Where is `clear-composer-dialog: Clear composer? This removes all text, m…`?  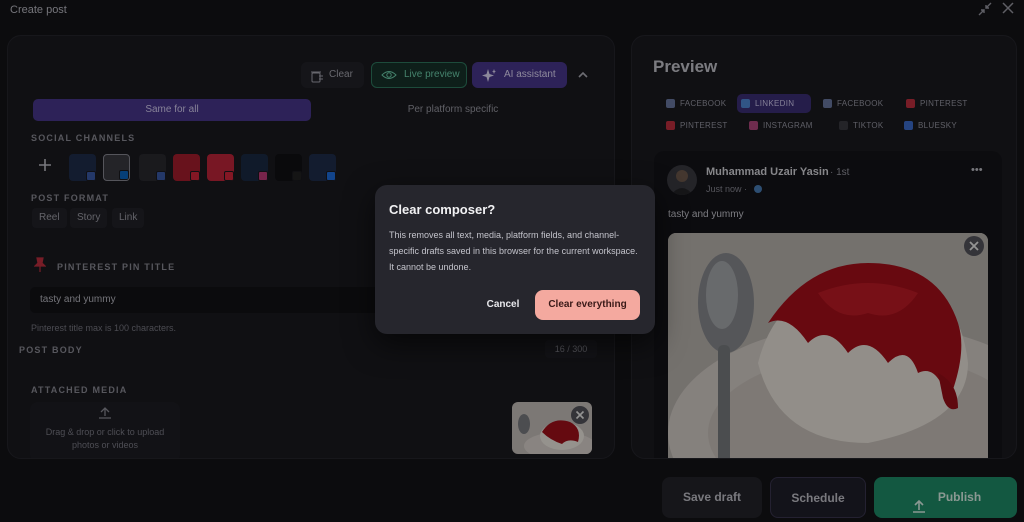 clear-composer-dialog: Clear composer? This removes all text, m… is located at coordinates (515, 259).